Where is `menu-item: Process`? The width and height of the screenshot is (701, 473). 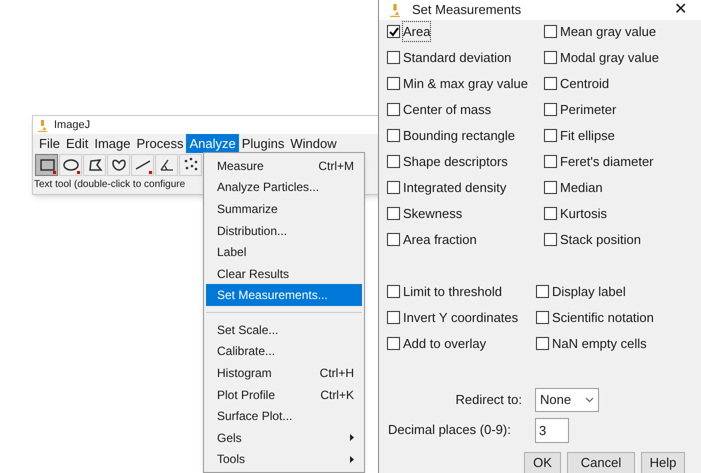 menu-item: Process is located at coordinates (160, 144).